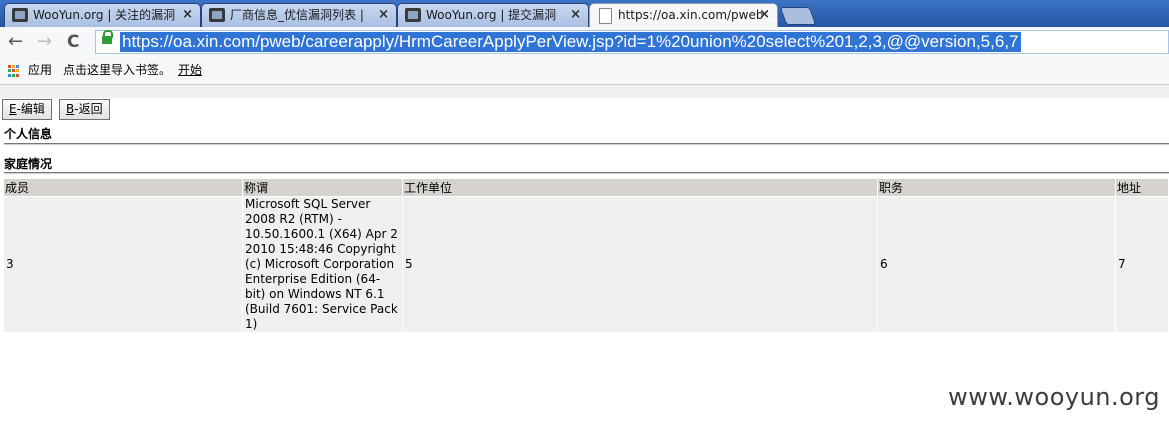  What do you see at coordinates (584, 91) in the screenshot?
I see `page-top-gap` at bounding box center [584, 91].